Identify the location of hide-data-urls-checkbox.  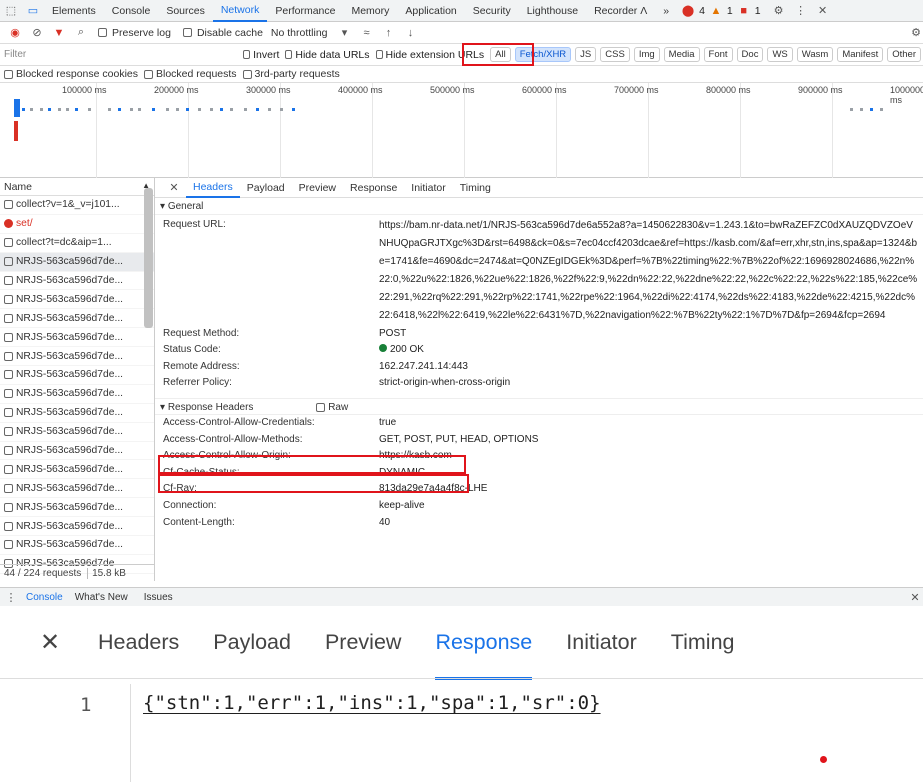
(289, 54).